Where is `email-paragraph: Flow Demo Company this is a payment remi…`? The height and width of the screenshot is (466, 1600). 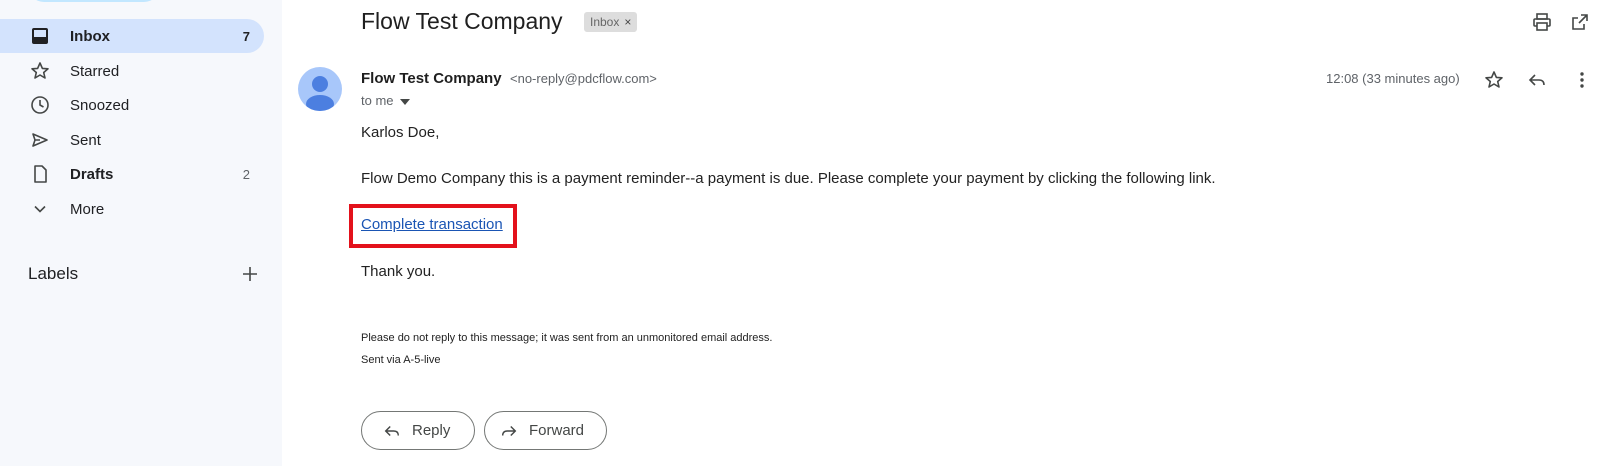
email-paragraph: Flow Demo Company this is a payment remi… is located at coordinates (788, 178).